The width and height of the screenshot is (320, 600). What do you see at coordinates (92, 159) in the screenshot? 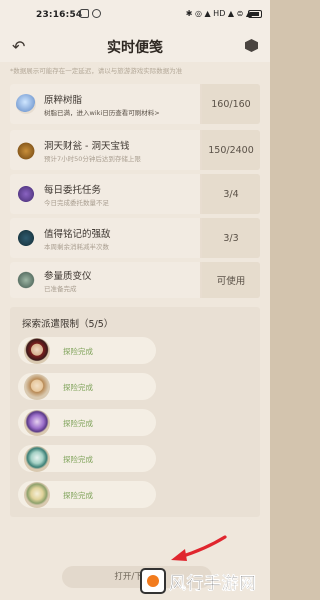
I see `resource-subtitle: 预计7小时50分钟后达到存储上限` at bounding box center [92, 159].